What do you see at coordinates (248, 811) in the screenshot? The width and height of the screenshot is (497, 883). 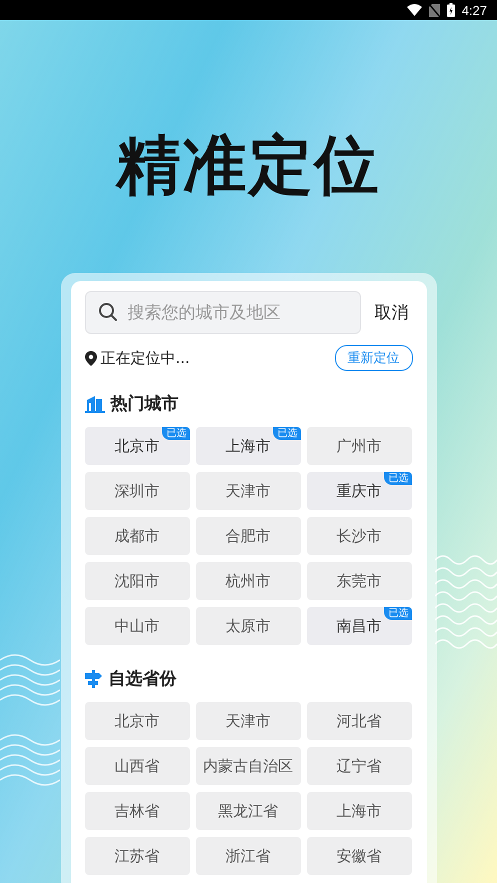 I see `city-chip: 黑龙江省` at bounding box center [248, 811].